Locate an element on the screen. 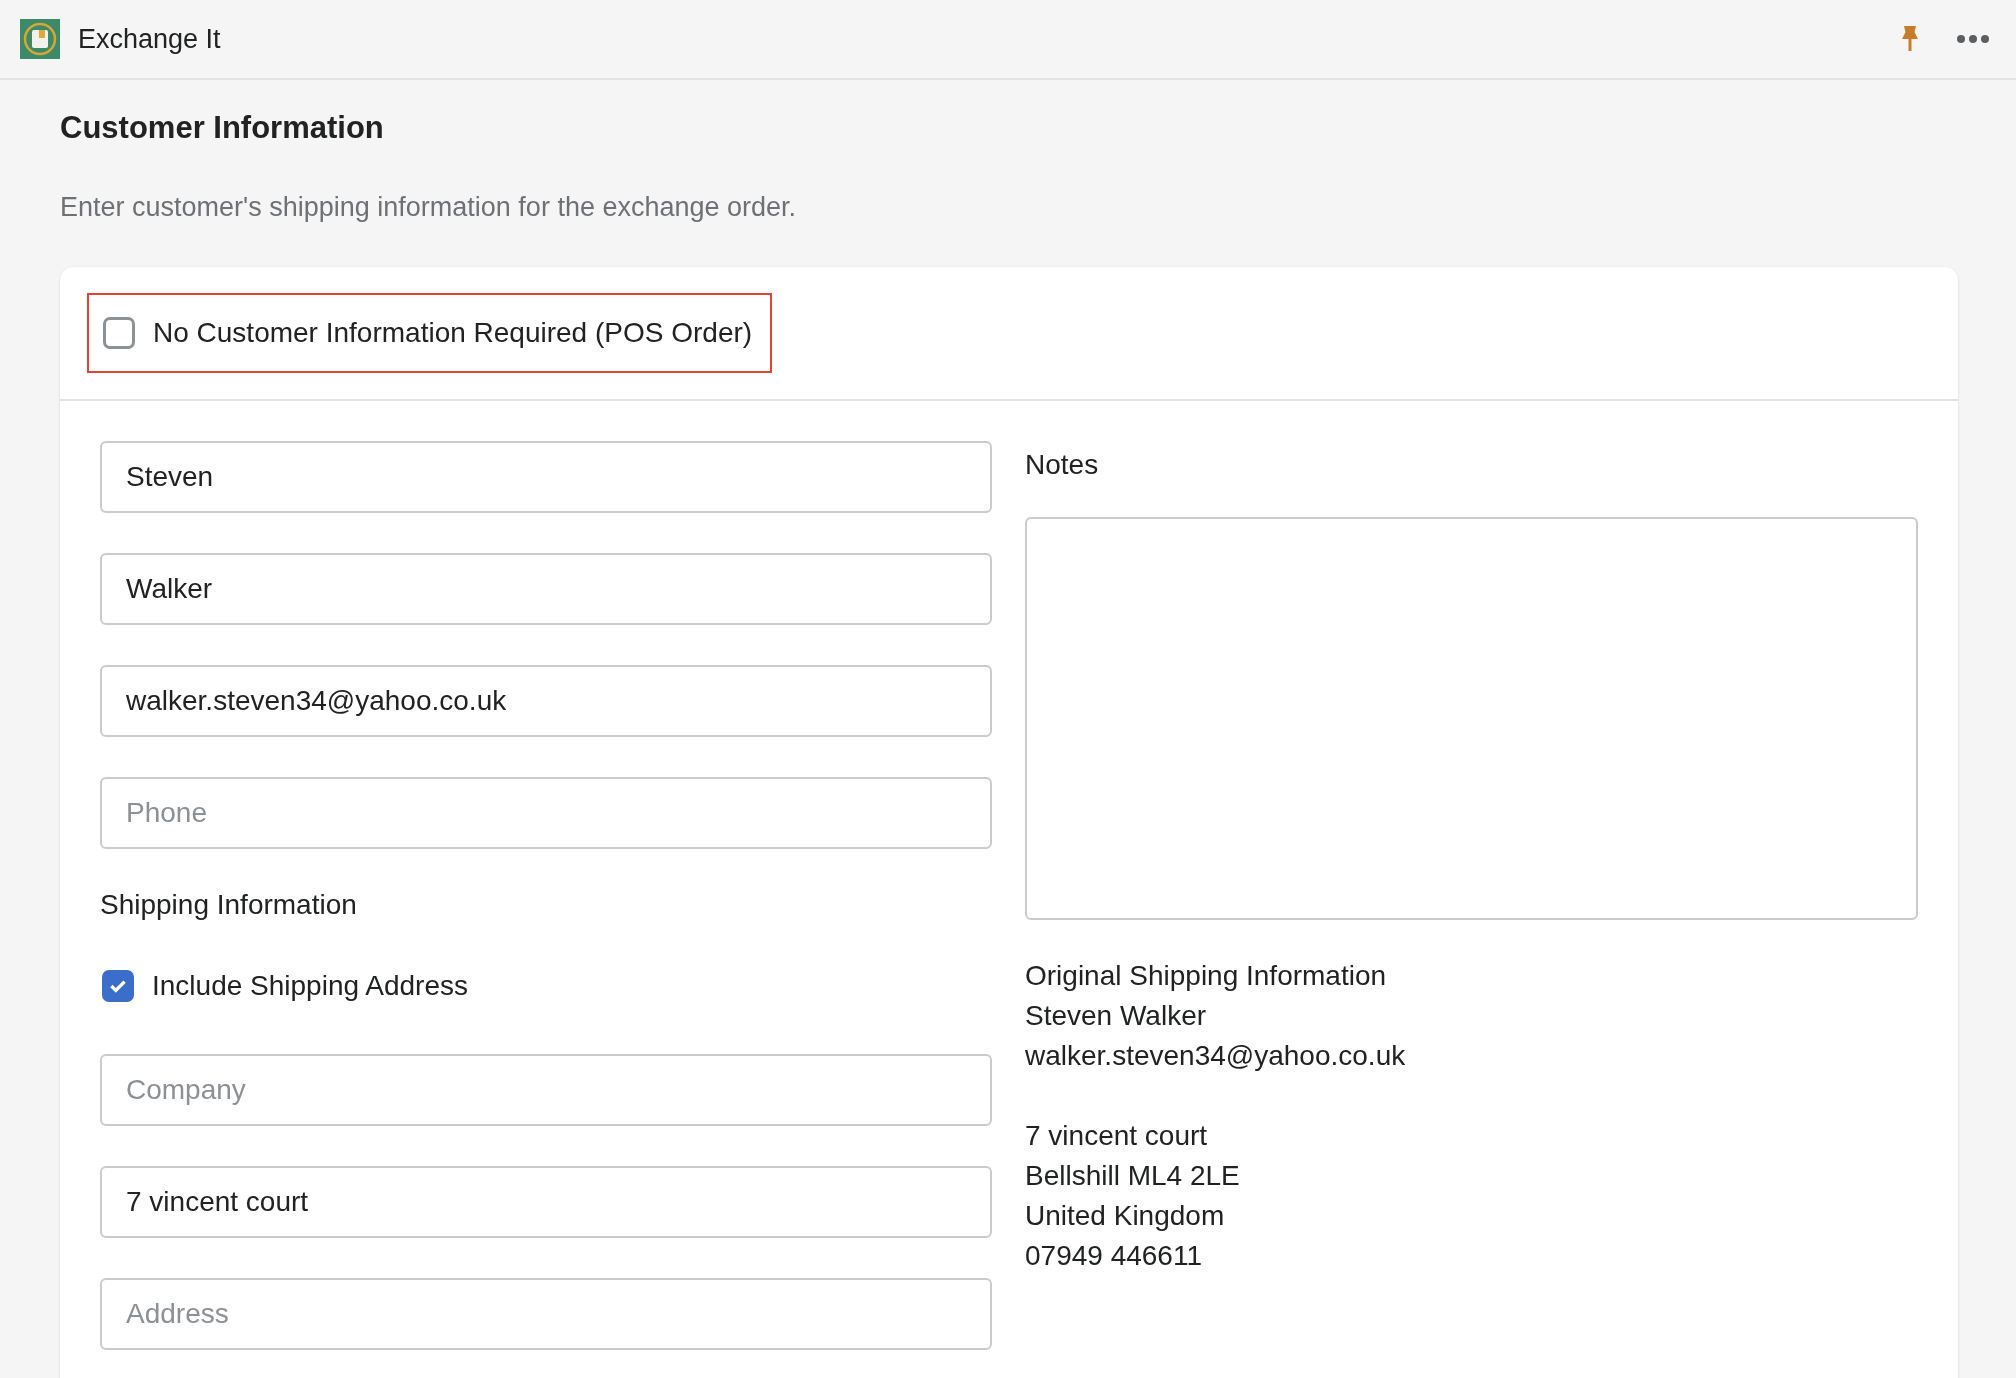  notes-field is located at coordinates (1471, 718).